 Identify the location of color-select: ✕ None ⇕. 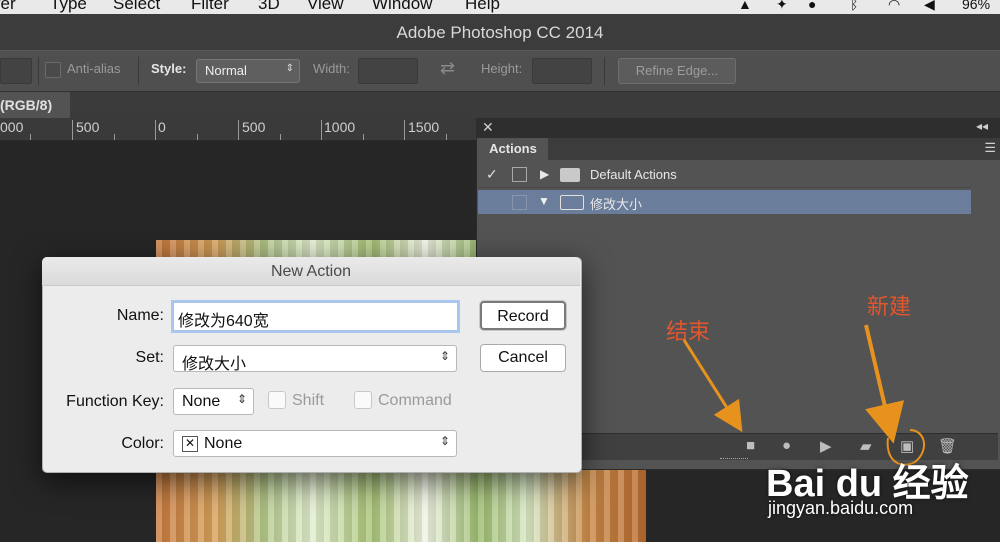
(315, 443).